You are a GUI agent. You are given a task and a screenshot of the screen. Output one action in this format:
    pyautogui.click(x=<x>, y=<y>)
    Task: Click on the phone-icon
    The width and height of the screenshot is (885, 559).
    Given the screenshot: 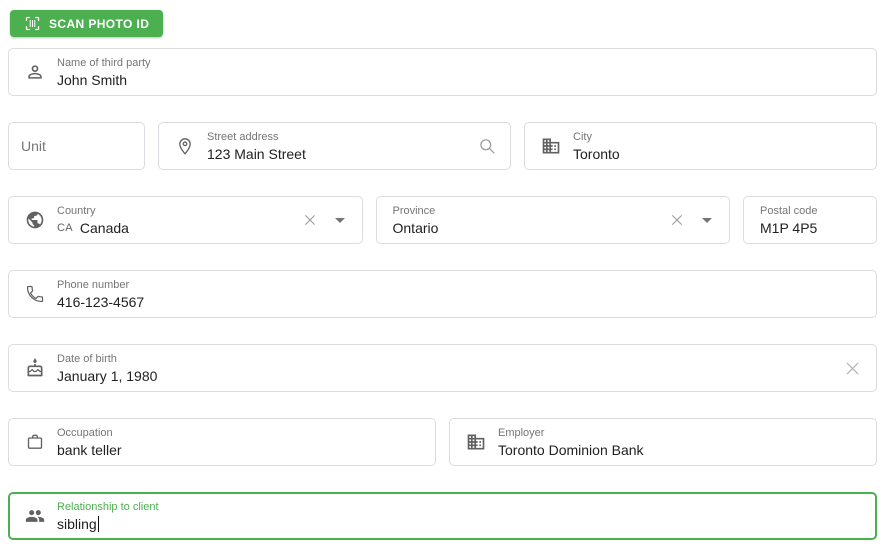 What is the action you would take?
    pyautogui.click(x=35, y=294)
    